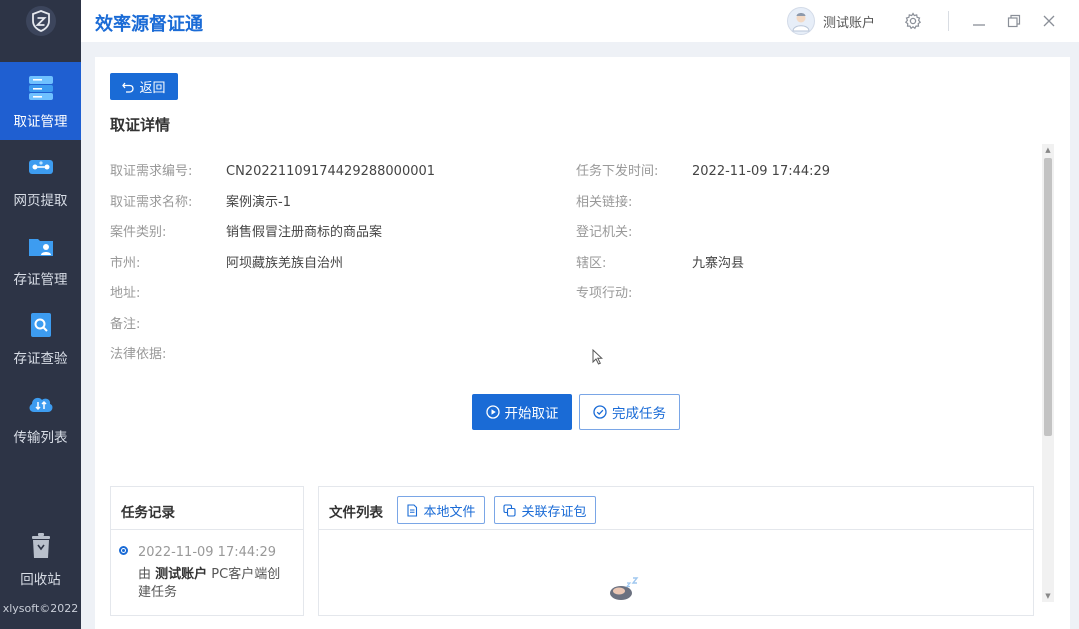 The height and width of the screenshot is (629, 1079). I want to click on doc-search-icon, so click(41, 325).